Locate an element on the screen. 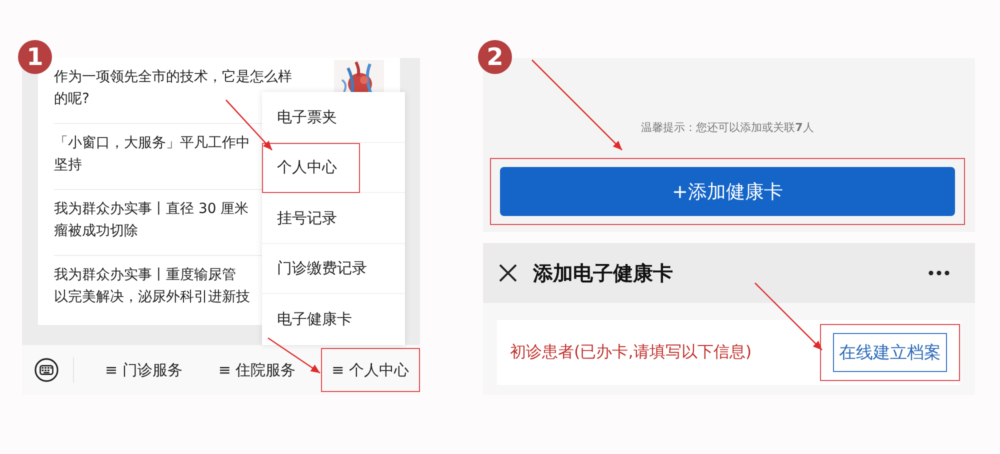 The width and height of the screenshot is (1000, 454). article-title-line: 我为群众办实事丨重度输尿管 is located at coordinates (145, 275).